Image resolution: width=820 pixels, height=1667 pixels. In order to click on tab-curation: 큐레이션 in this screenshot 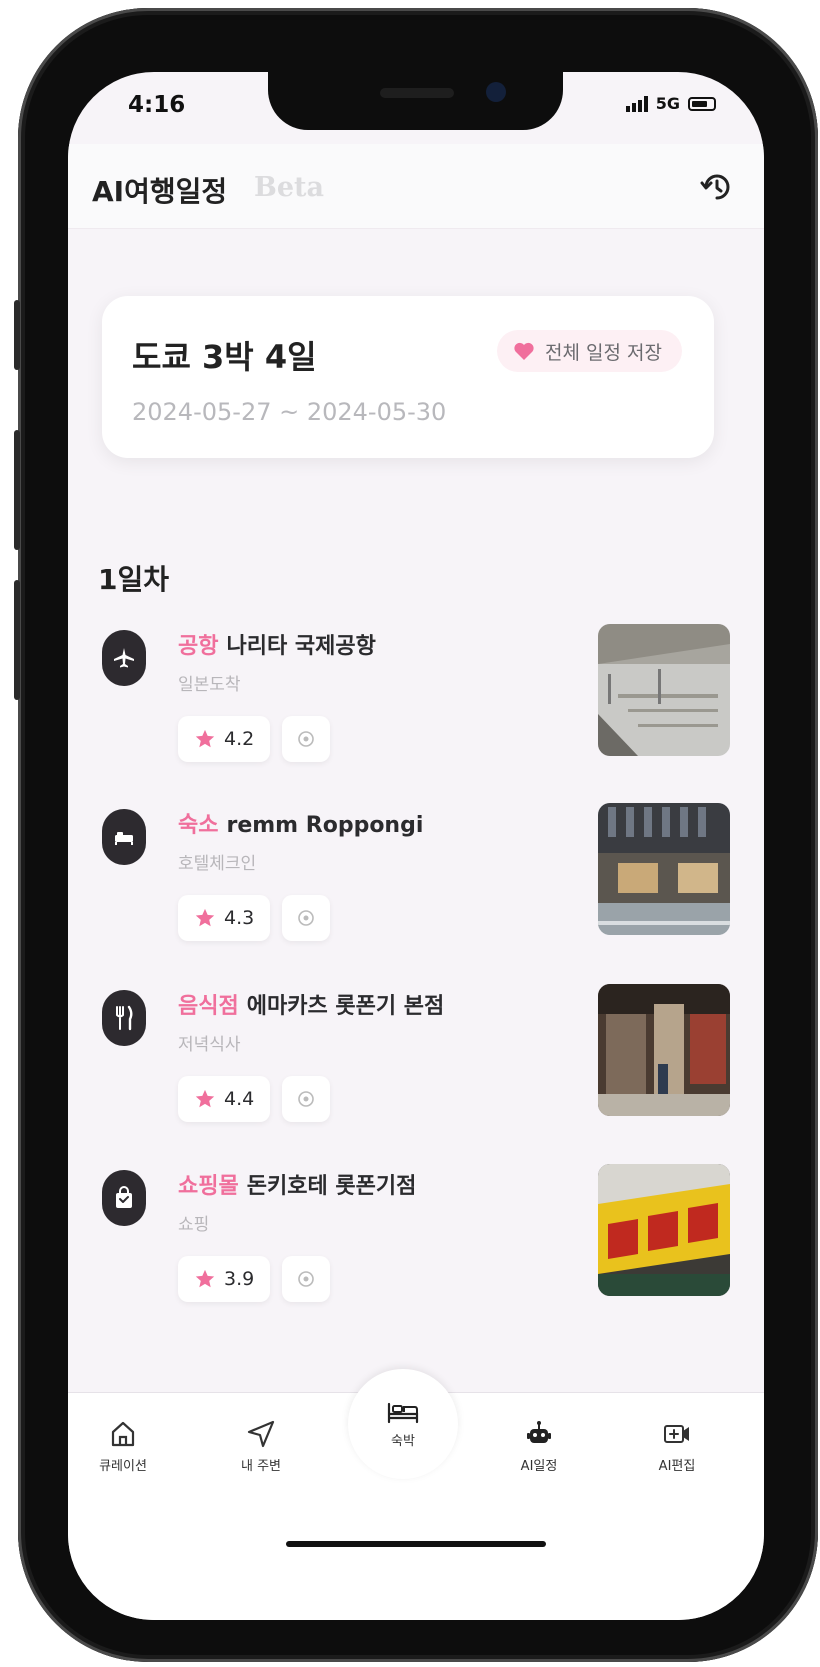, I will do `click(123, 1446)`.